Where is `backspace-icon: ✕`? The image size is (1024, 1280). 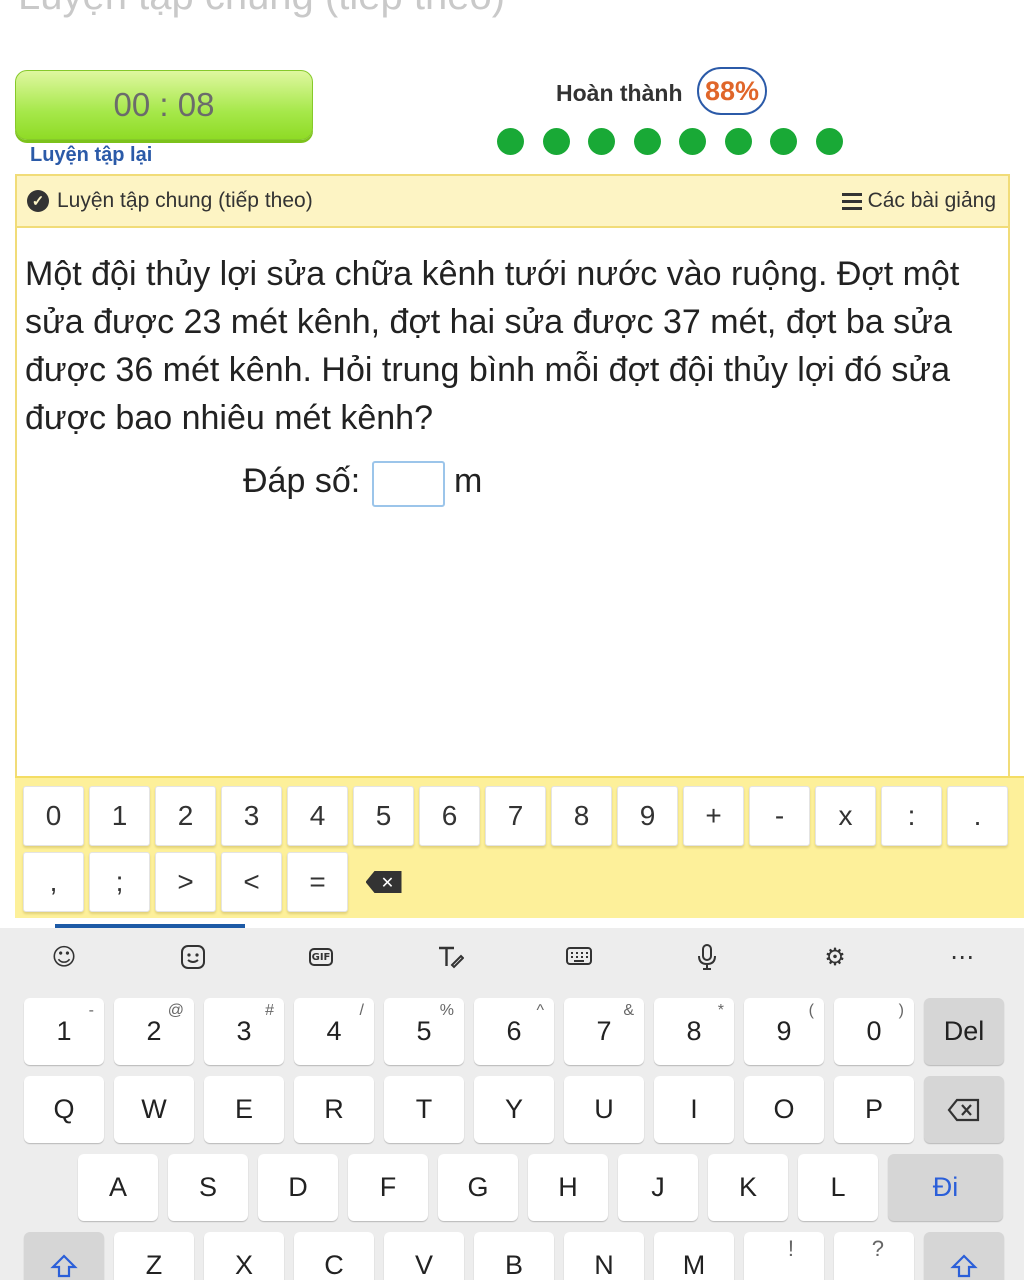 backspace-icon: ✕ is located at coordinates (383, 882).